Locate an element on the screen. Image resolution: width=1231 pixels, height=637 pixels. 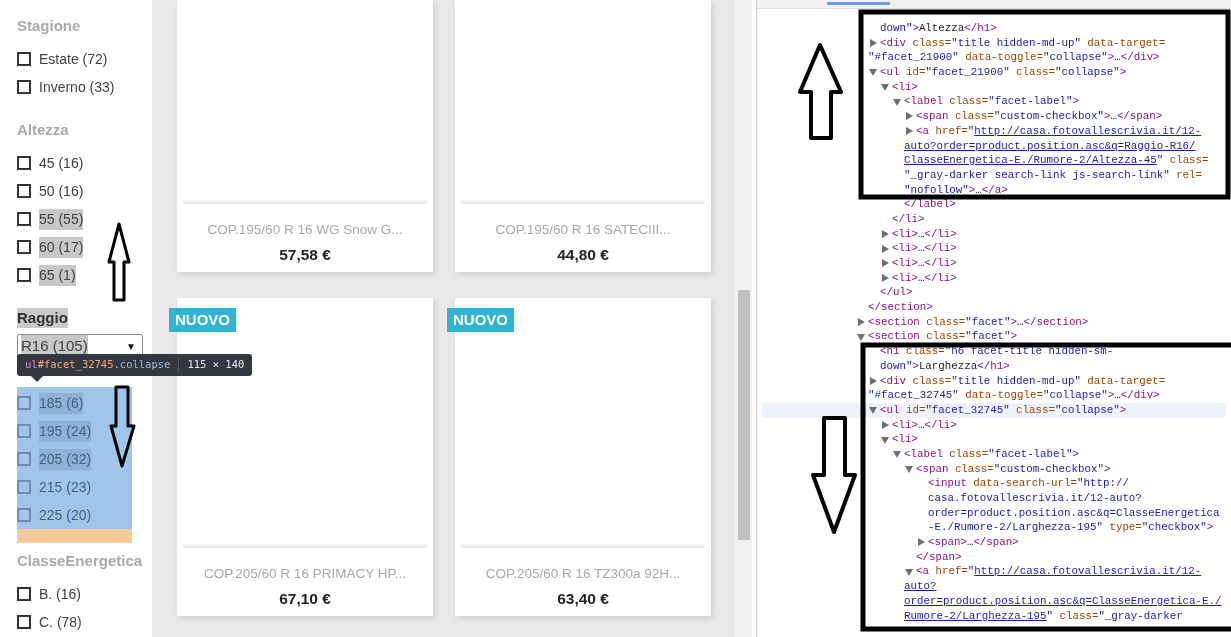
product-price: 63,40 € is located at coordinates (583, 599).